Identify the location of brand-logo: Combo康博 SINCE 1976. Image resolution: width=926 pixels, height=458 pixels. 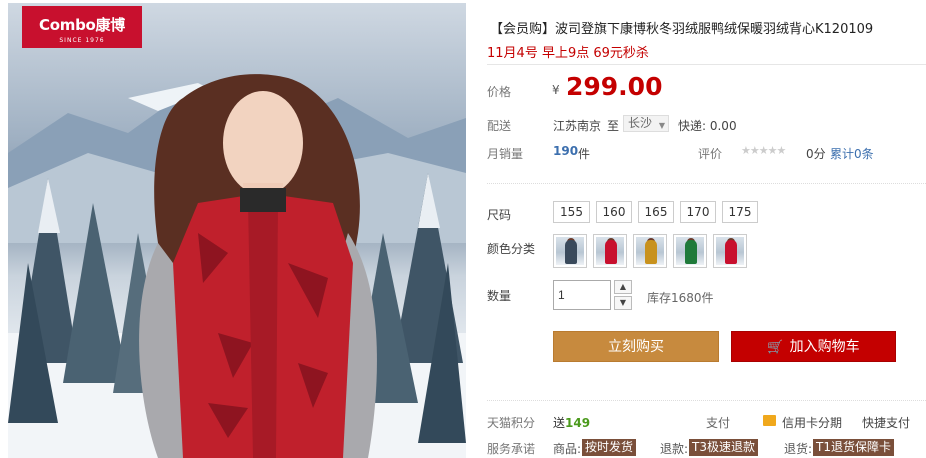
(82, 27).